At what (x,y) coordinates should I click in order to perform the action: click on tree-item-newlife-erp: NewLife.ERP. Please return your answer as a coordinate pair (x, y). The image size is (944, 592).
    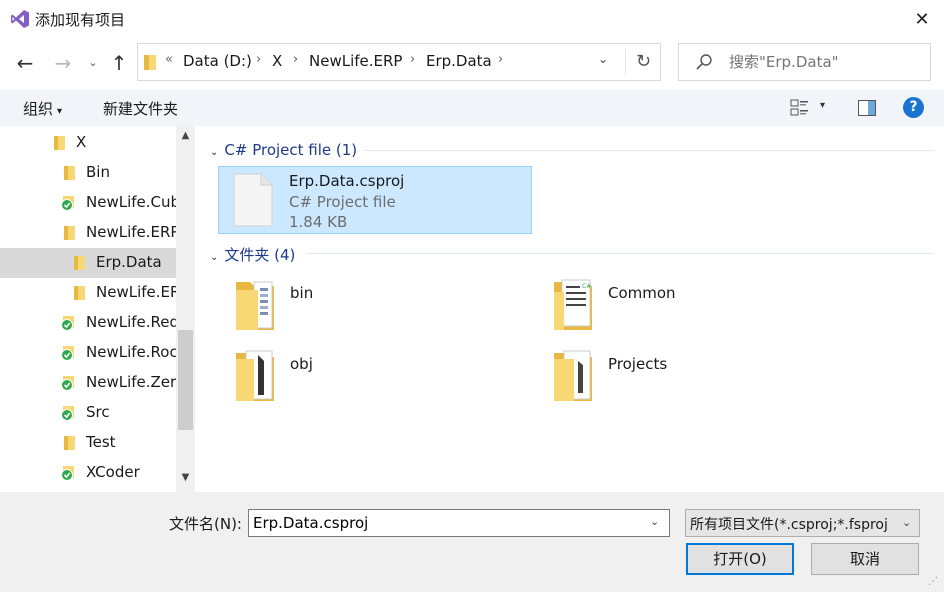
    Looking at the image, I should click on (90, 233).